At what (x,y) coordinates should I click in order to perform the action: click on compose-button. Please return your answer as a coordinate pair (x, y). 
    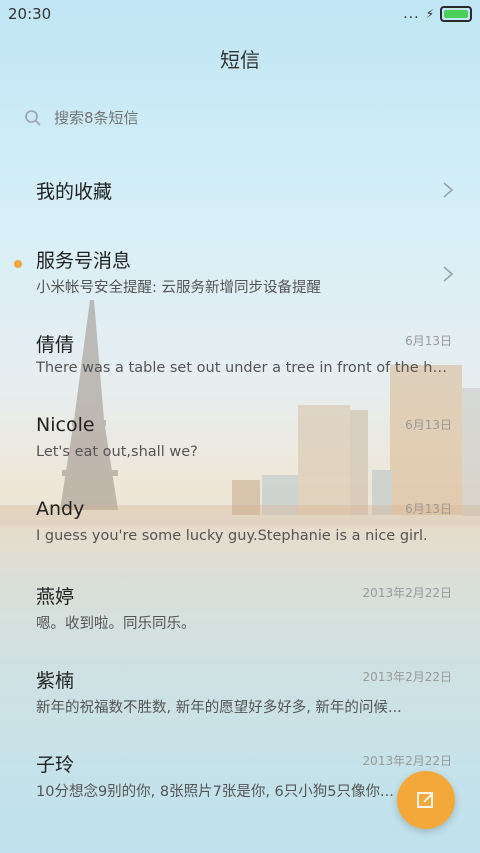
    Looking at the image, I should click on (426, 800).